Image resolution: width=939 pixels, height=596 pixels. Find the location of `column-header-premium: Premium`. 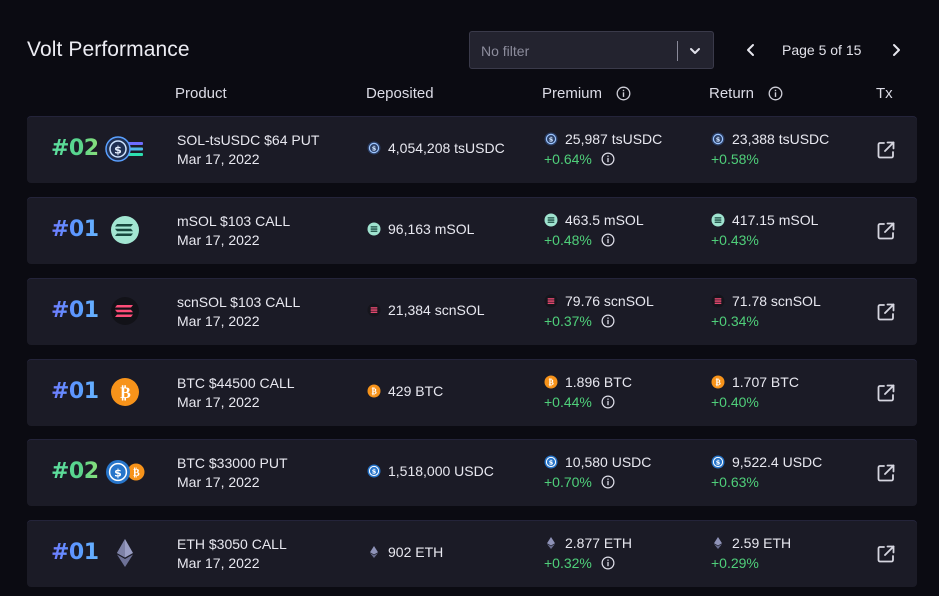

column-header-premium: Premium is located at coordinates (586, 93).